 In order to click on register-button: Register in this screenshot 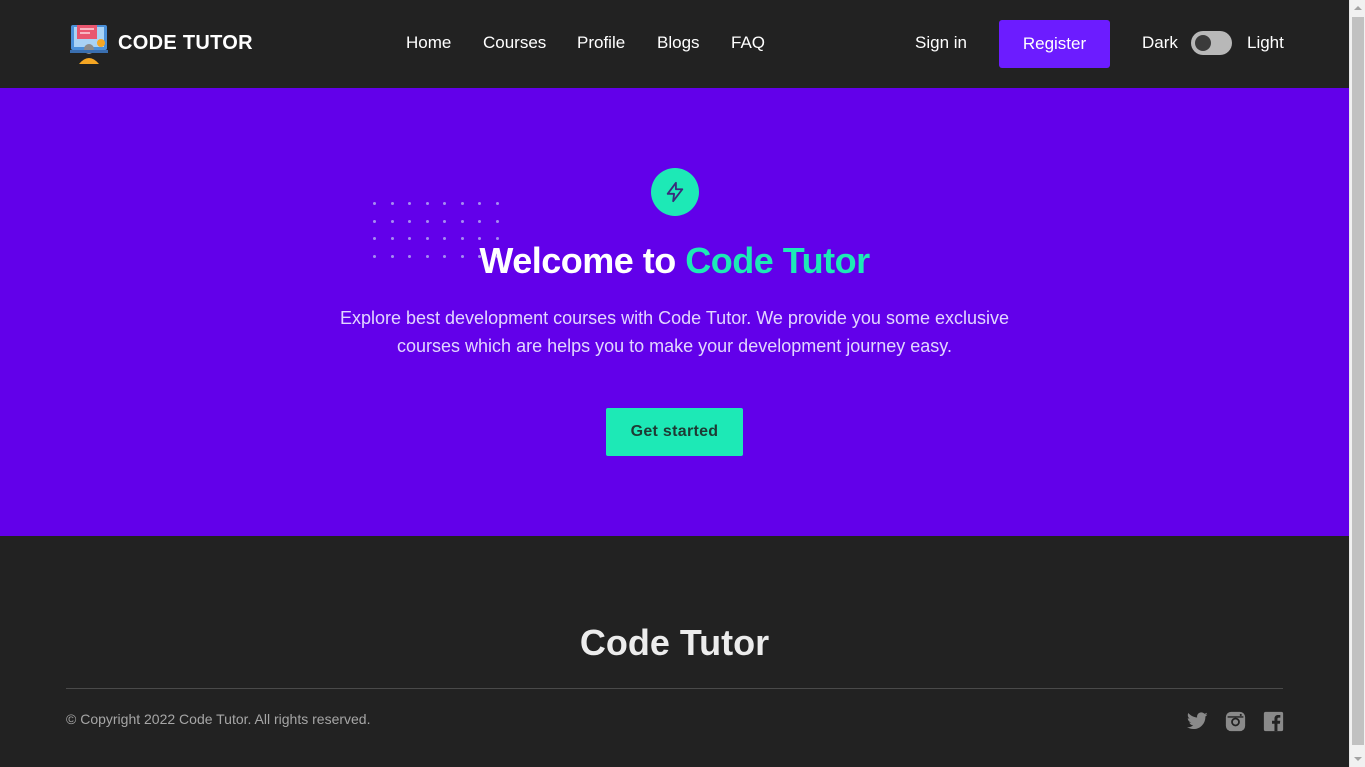, I will do `click(1054, 44)`.